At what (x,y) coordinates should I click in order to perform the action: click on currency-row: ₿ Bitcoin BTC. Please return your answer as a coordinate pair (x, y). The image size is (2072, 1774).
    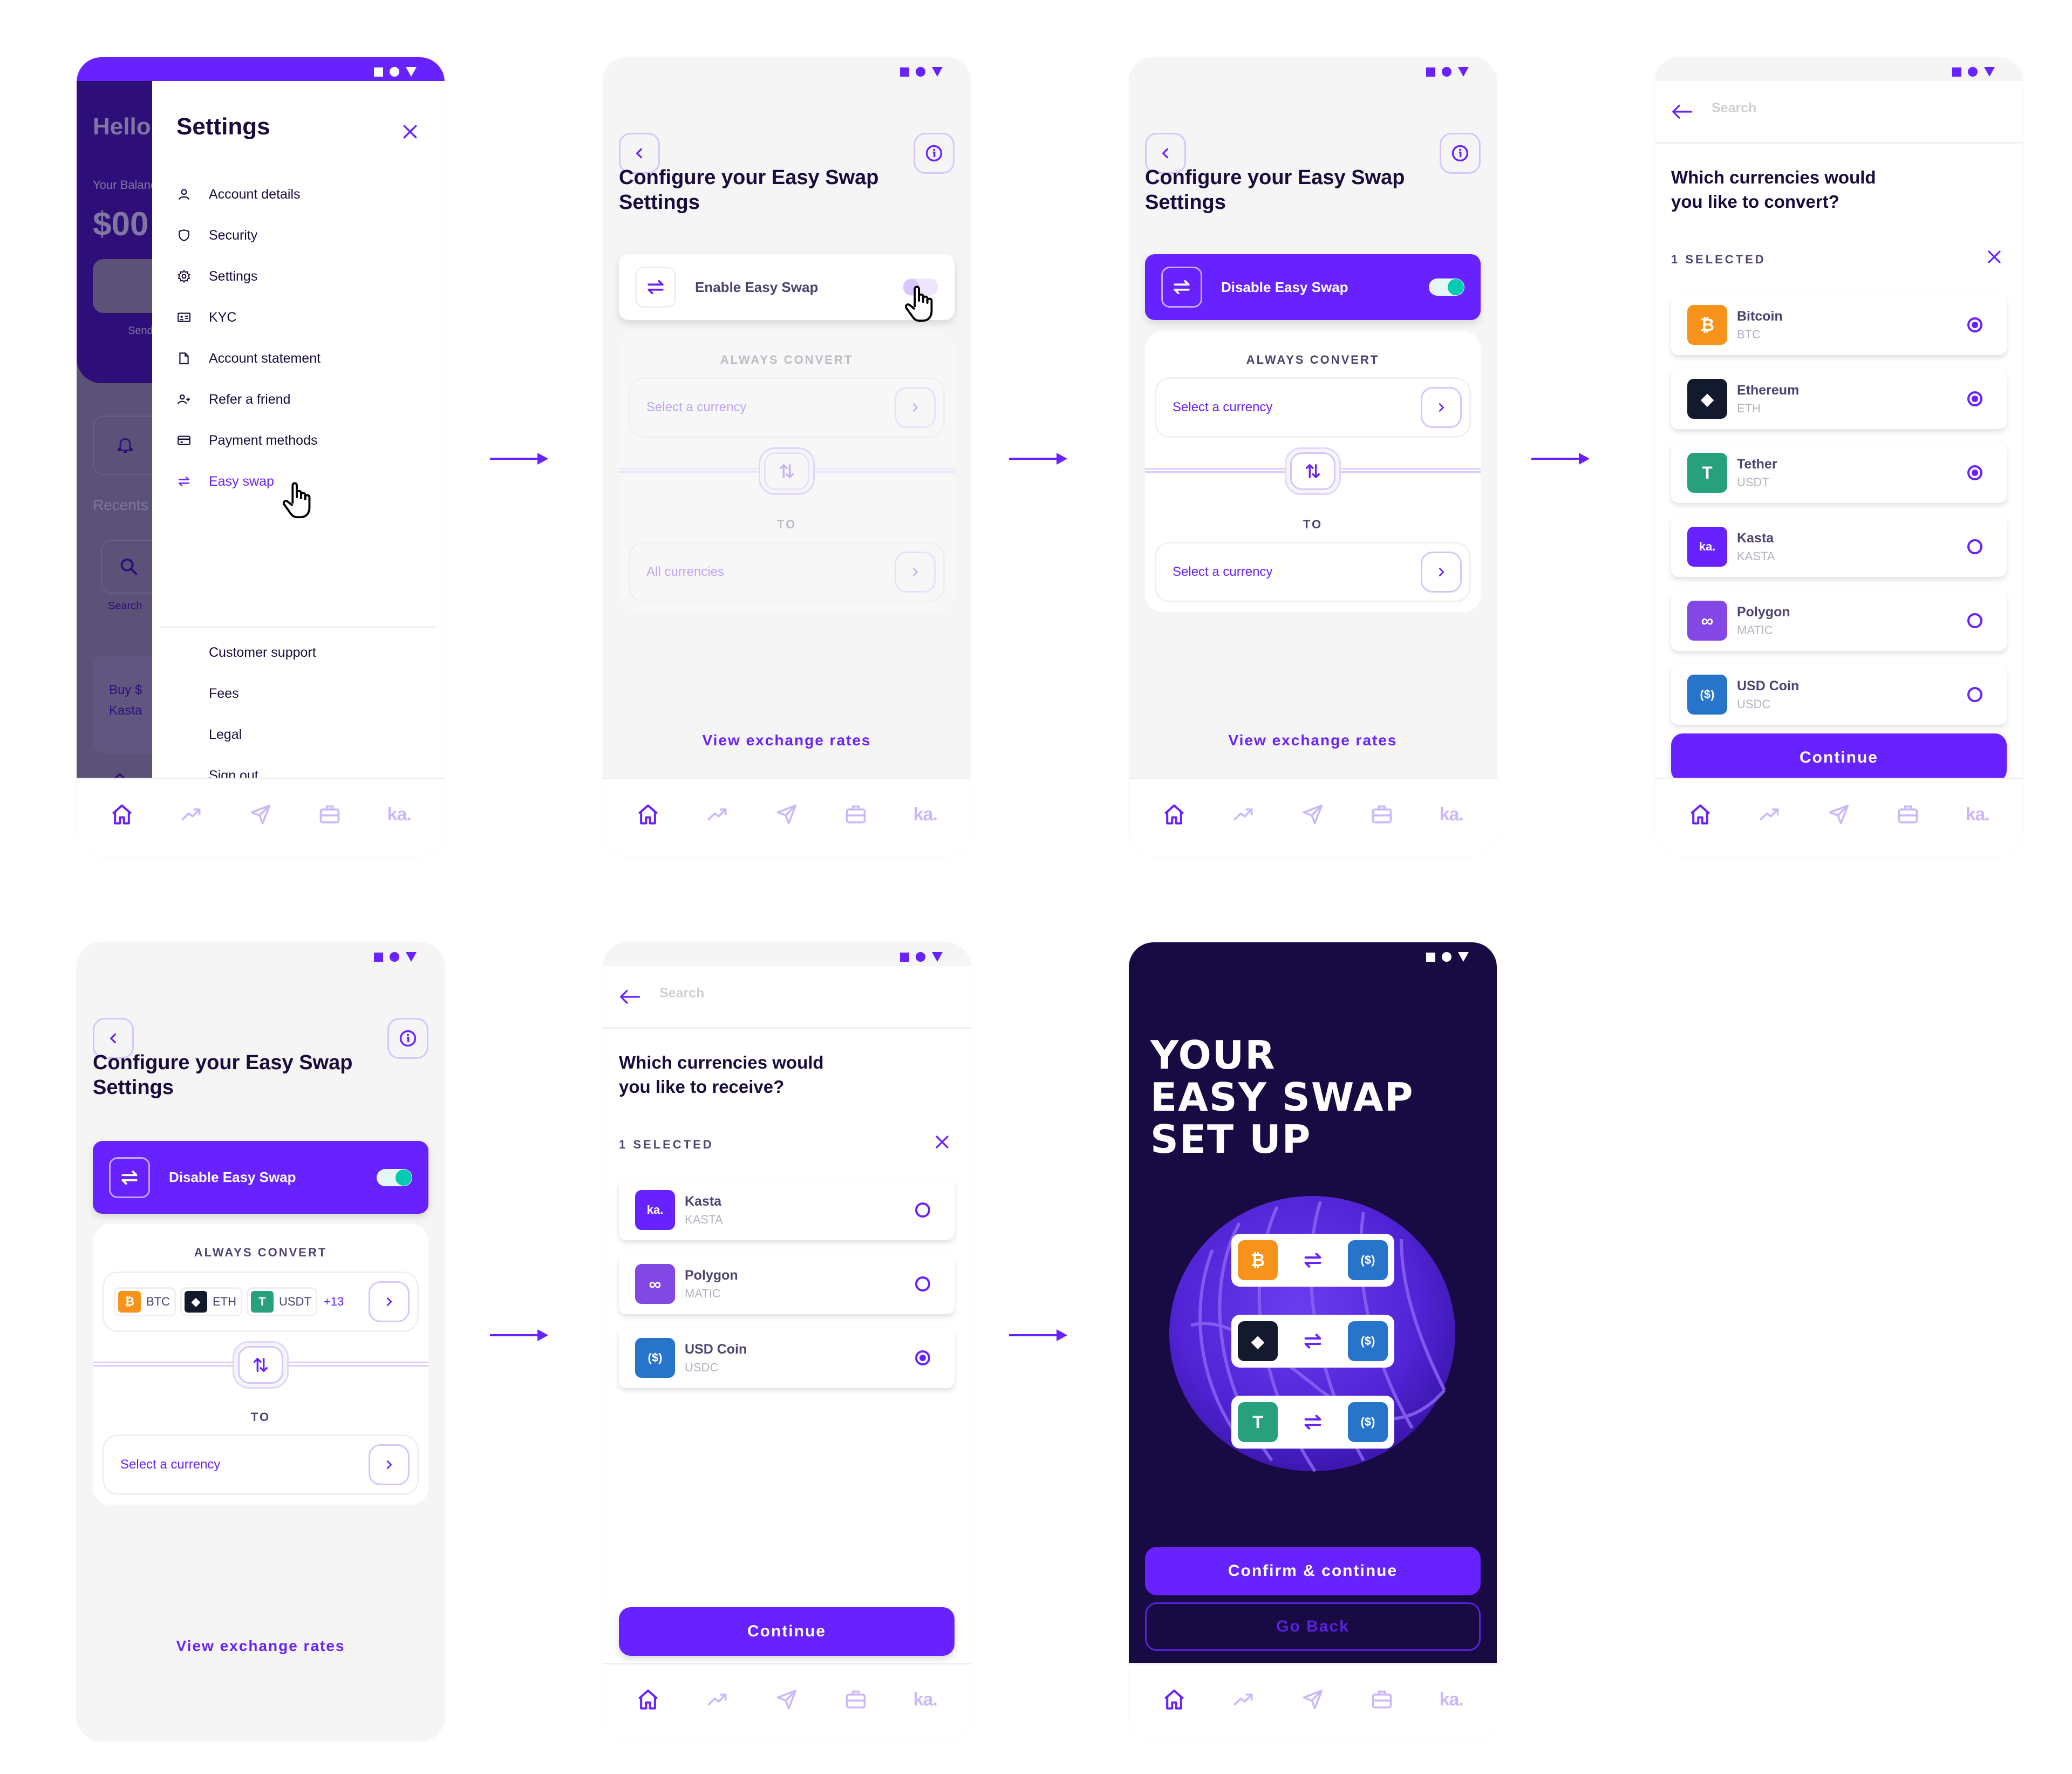
    Looking at the image, I should click on (1839, 325).